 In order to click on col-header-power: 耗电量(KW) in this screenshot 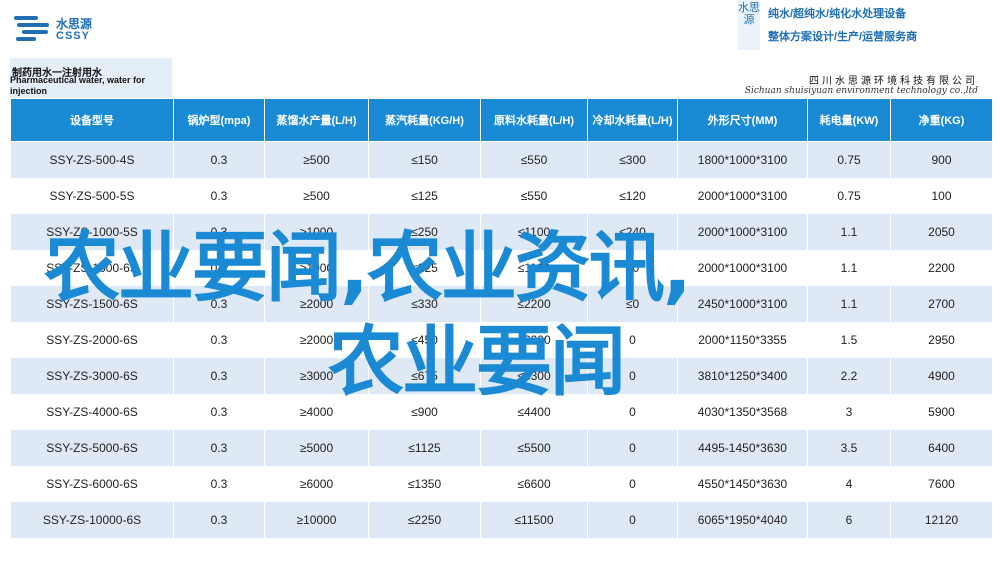, I will do `click(849, 120)`.